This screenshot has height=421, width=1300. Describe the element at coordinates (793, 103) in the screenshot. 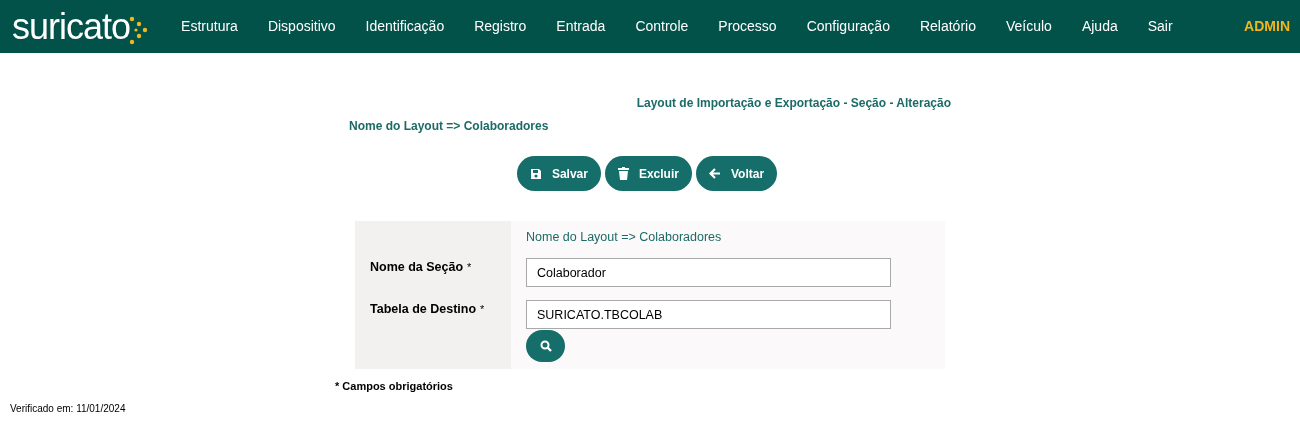

I see `page-title: Layout de Importação e Exportação - Seção - Alteração` at that location.